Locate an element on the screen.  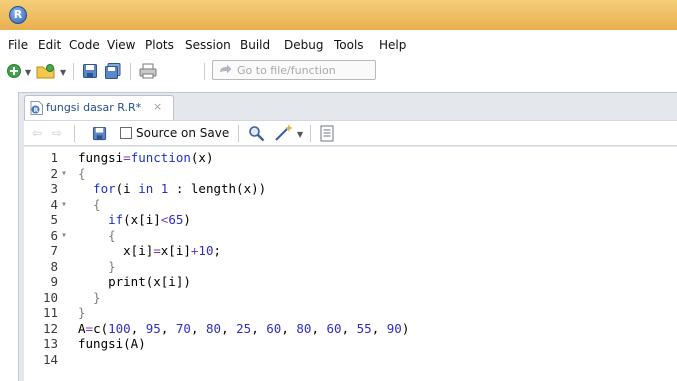
line-number: 6 is located at coordinates (54, 235).